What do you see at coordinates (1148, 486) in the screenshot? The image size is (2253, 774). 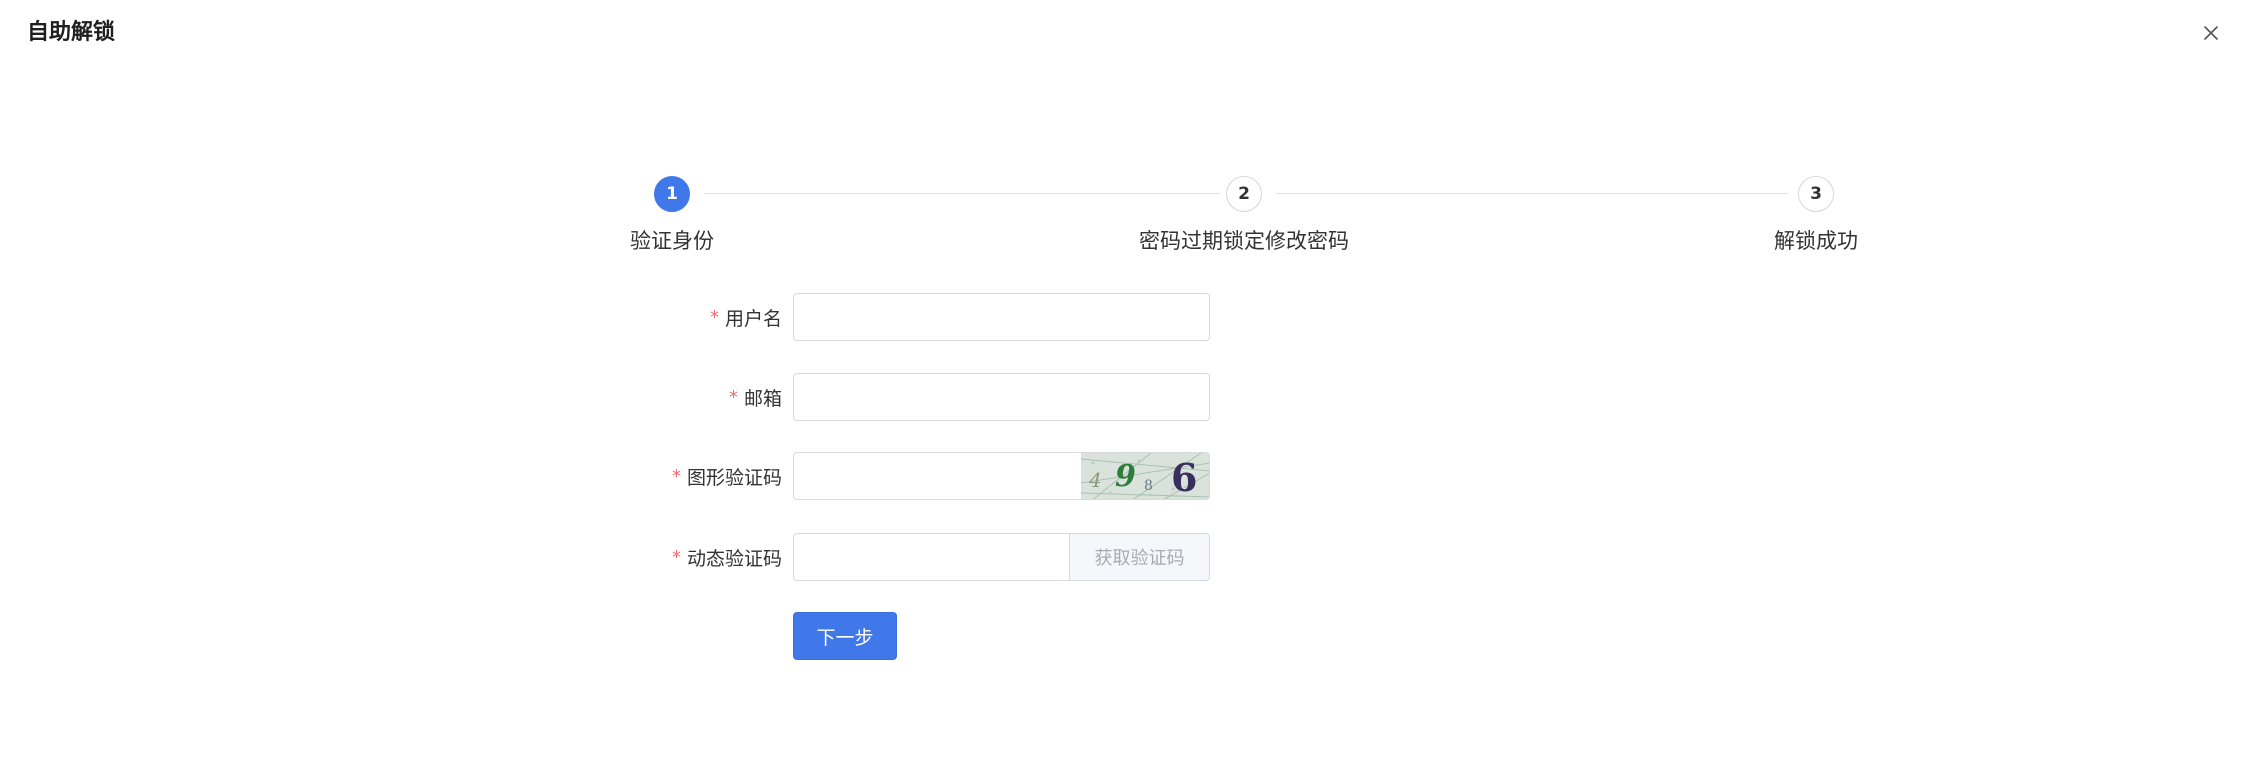 I see `captcha-char: 8` at bounding box center [1148, 486].